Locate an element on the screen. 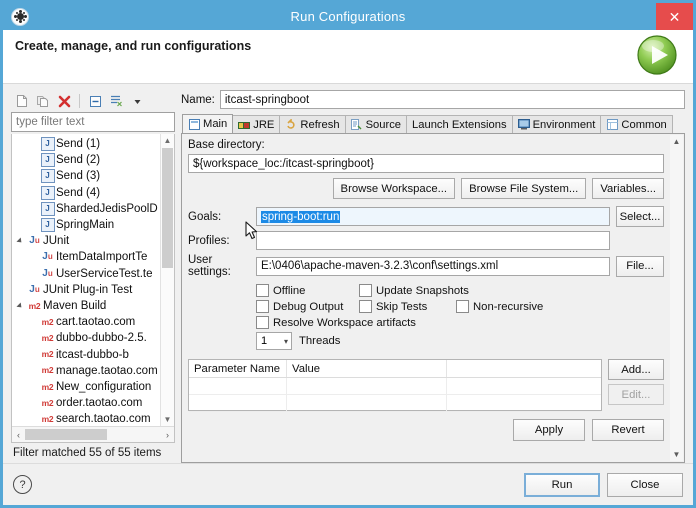 Image resolution: width=696 pixels, height=508 pixels. parameters-table: Parameter Name Value is located at coordinates (395, 385).